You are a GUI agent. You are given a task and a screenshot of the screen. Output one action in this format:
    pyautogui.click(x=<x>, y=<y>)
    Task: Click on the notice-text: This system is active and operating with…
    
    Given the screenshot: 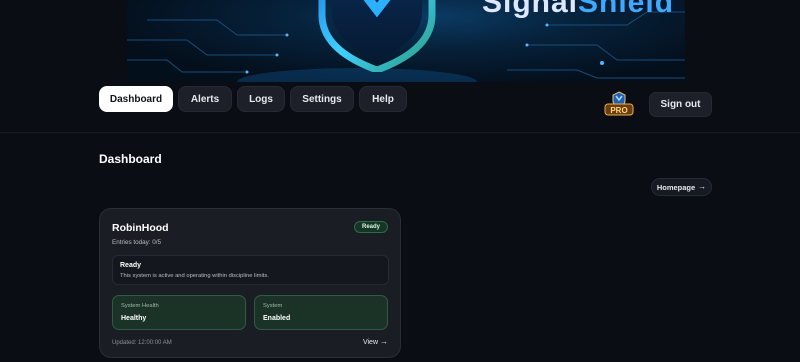 What is the action you would take?
    pyautogui.click(x=194, y=276)
    